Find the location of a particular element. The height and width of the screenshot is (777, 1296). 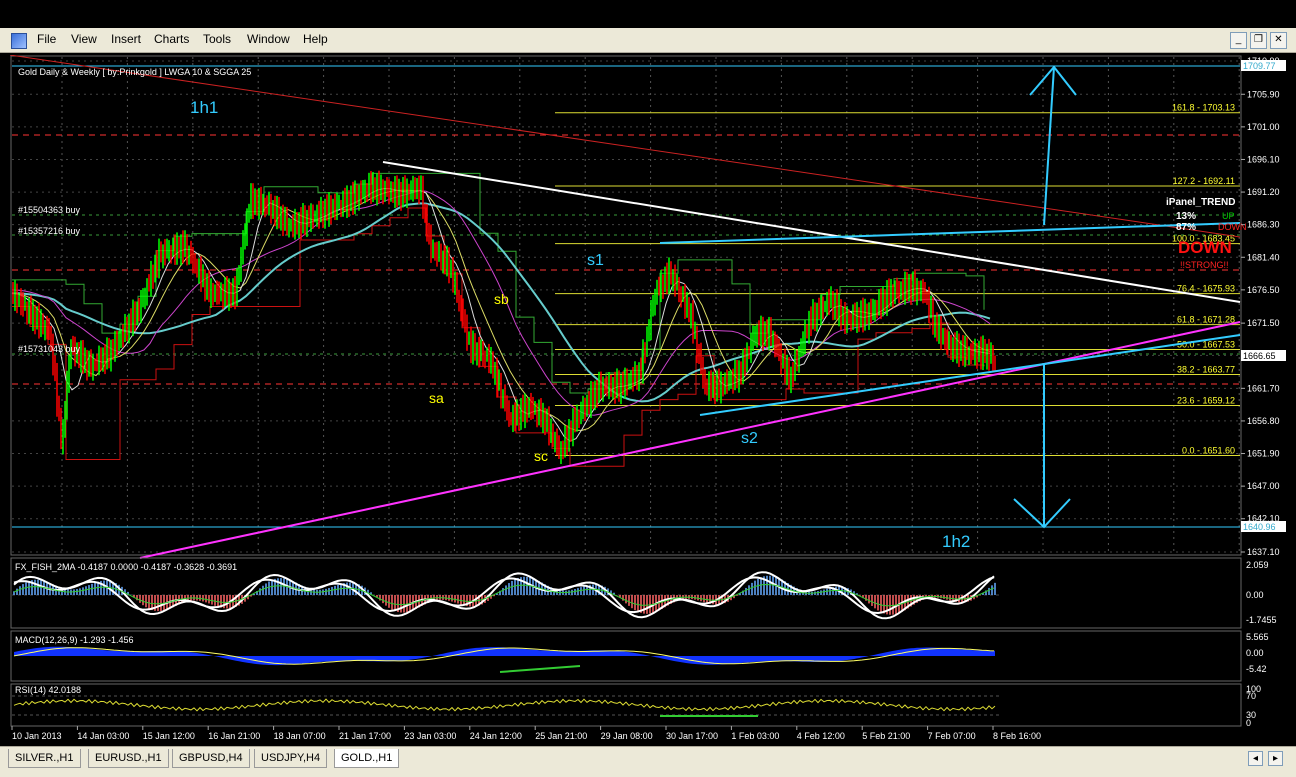

time-tick-label: 14 Jan 03:00 is located at coordinates (103, 736).